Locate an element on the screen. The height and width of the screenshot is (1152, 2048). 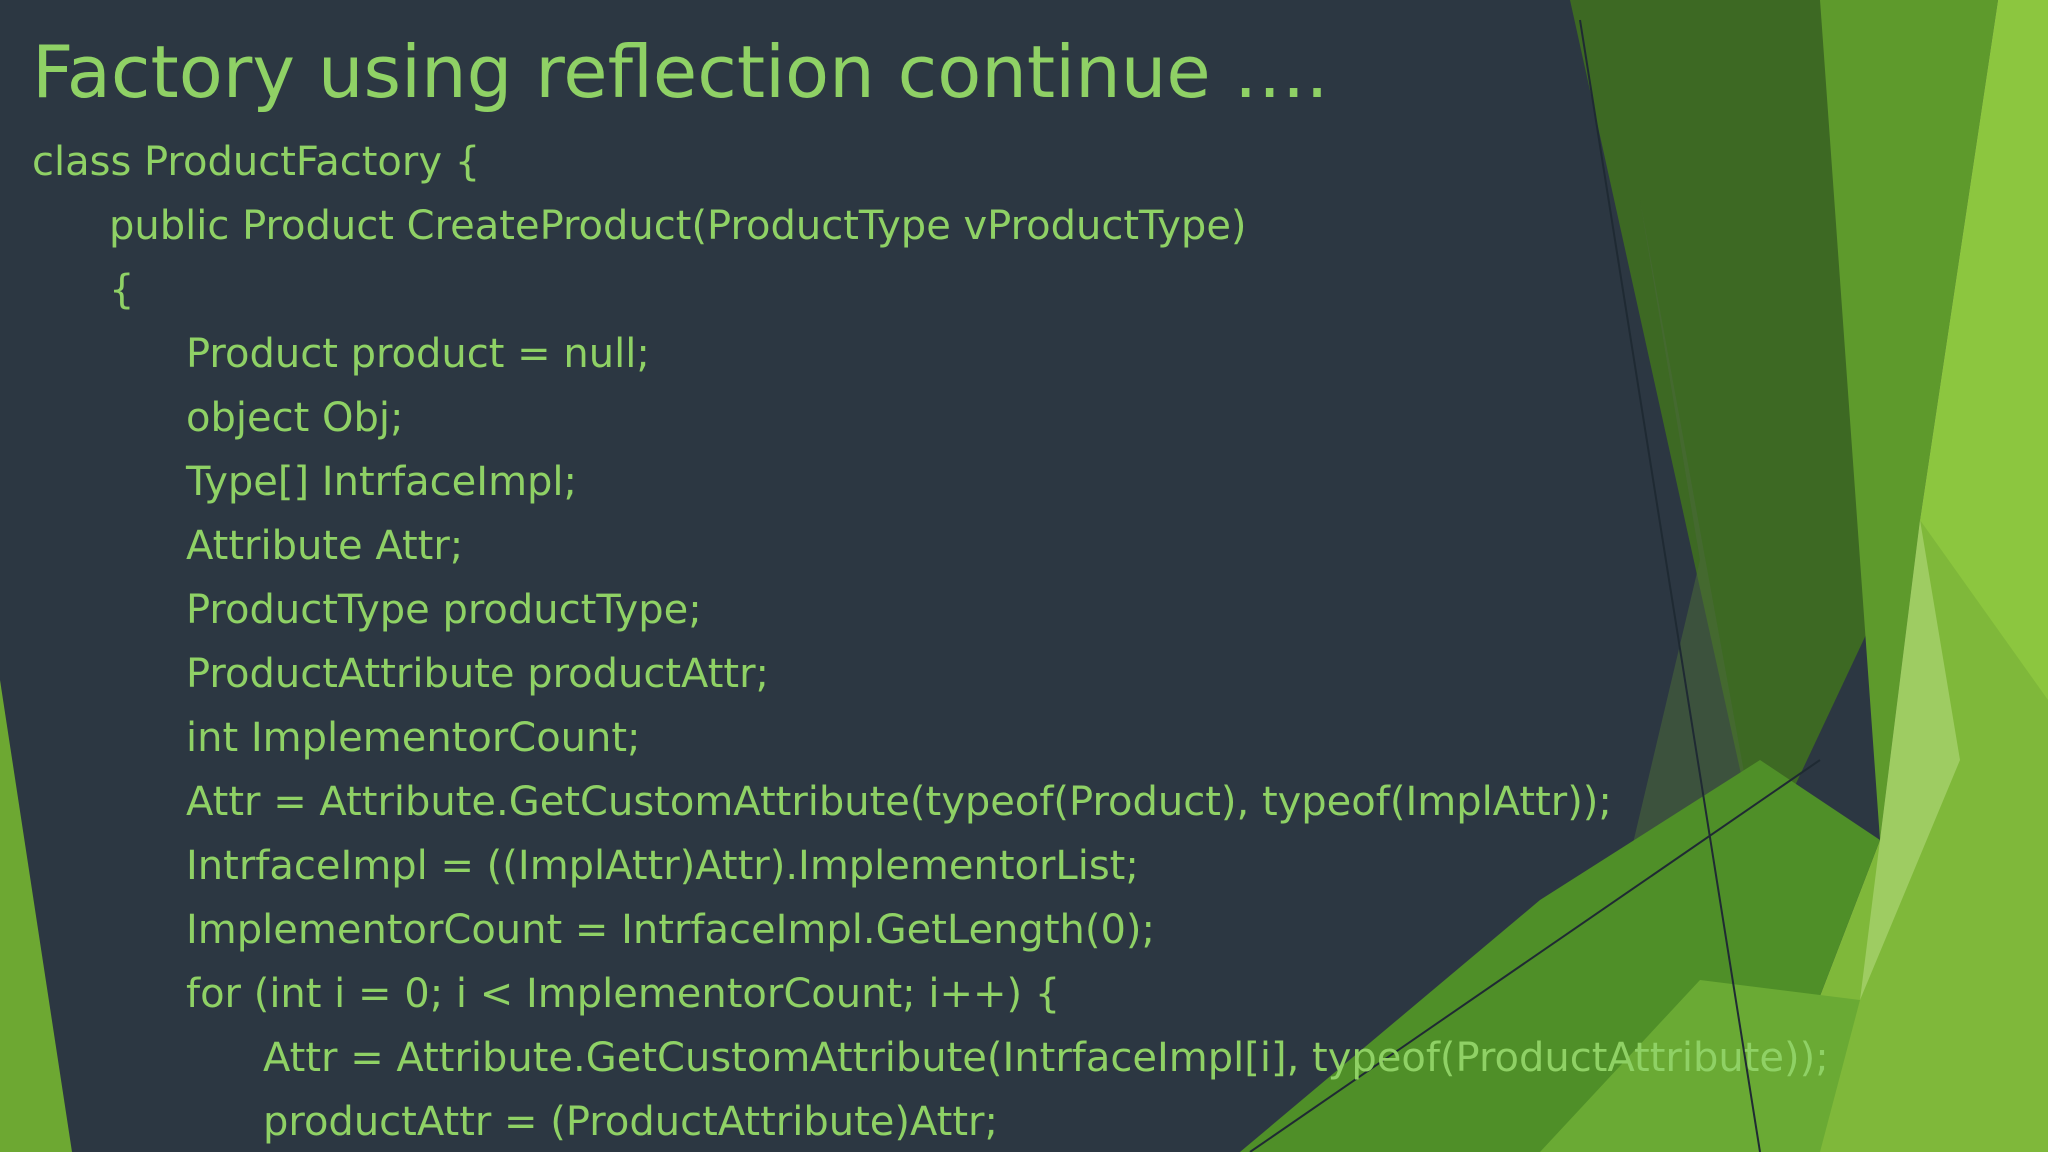
code-line: Product product = null; is located at coordinates (418, 354).